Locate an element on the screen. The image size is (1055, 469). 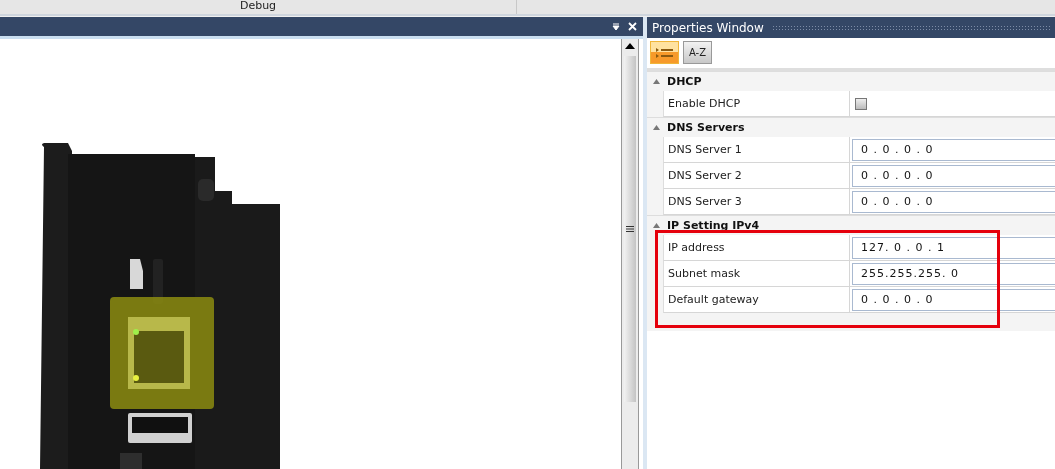
close-icon is located at coordinates (632, 26).